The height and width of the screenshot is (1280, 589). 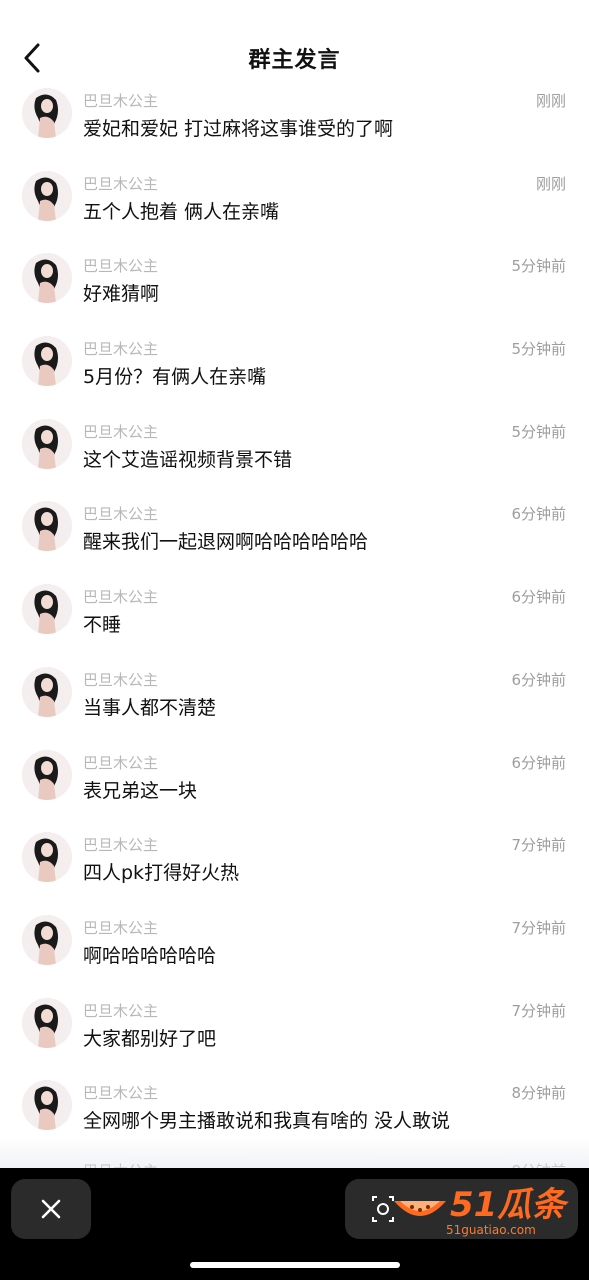 I want to click on home-indicator, so click(x=295, y=1265).